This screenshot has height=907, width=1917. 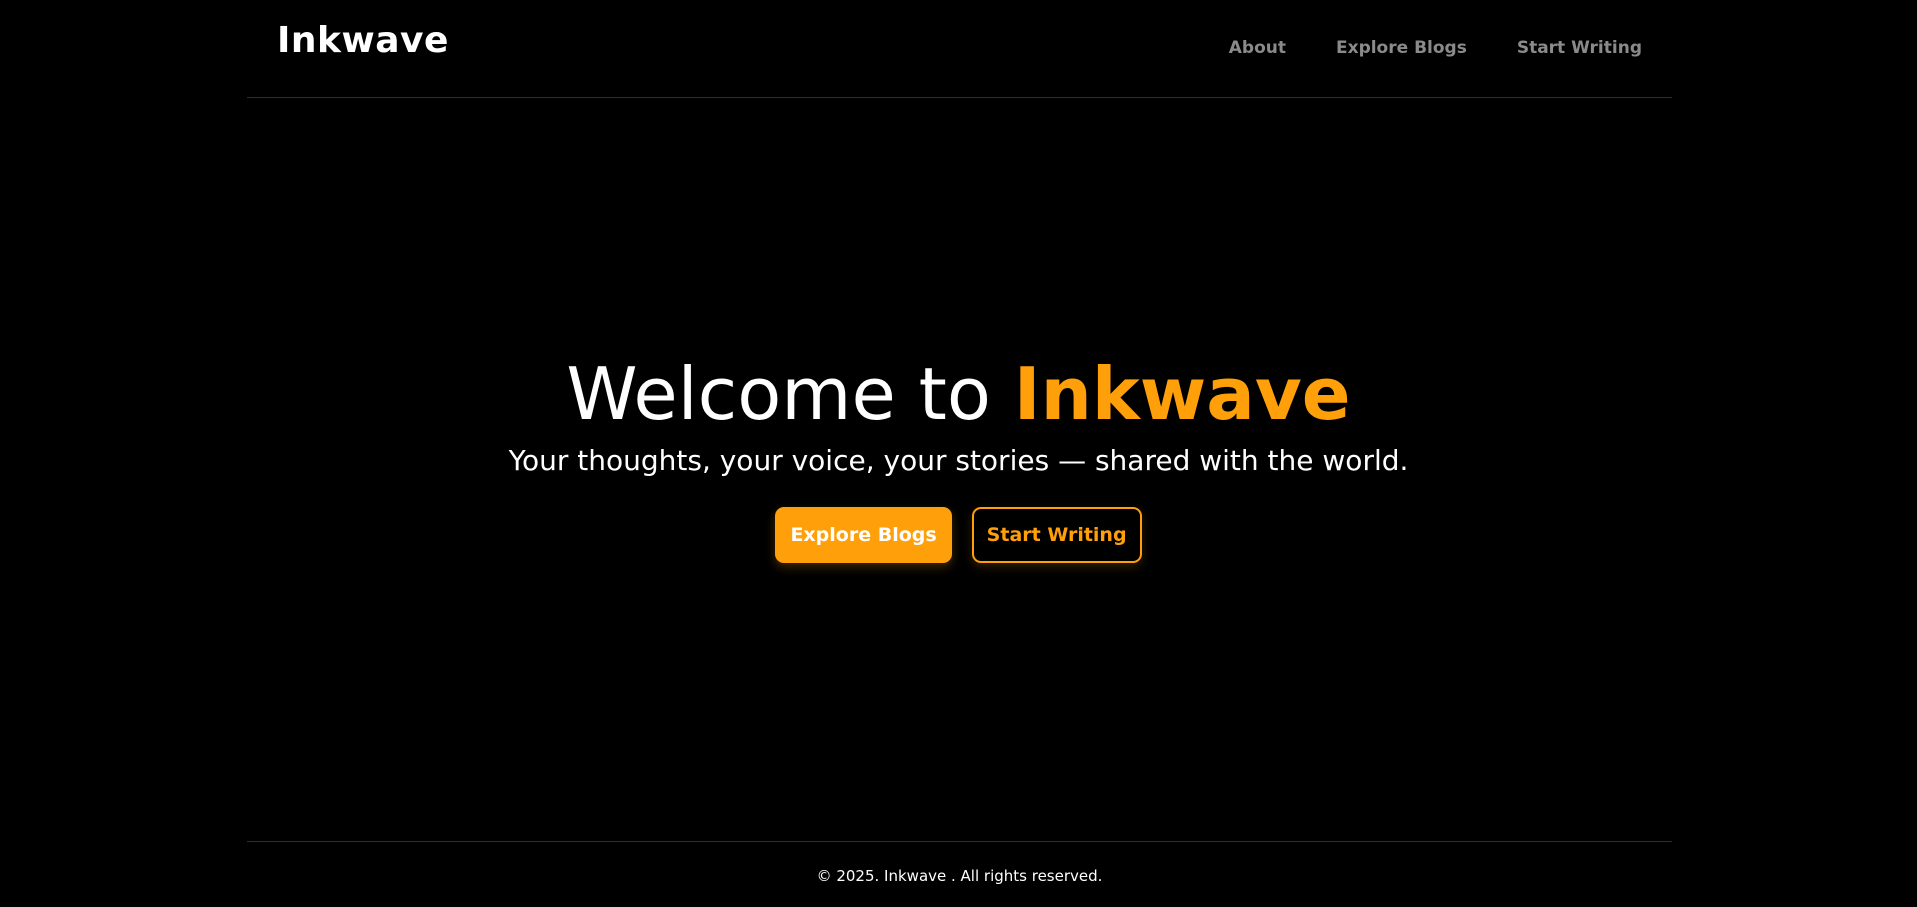 I want to click on footer-copyright: © 2025. Inkwave . All rights reserved., so click(x=959, y=876).